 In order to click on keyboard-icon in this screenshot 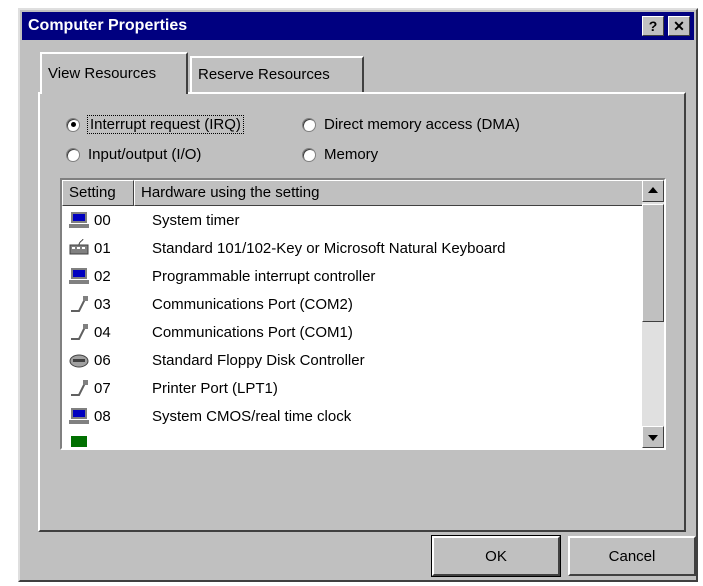, I will do `click(79, 248)`.